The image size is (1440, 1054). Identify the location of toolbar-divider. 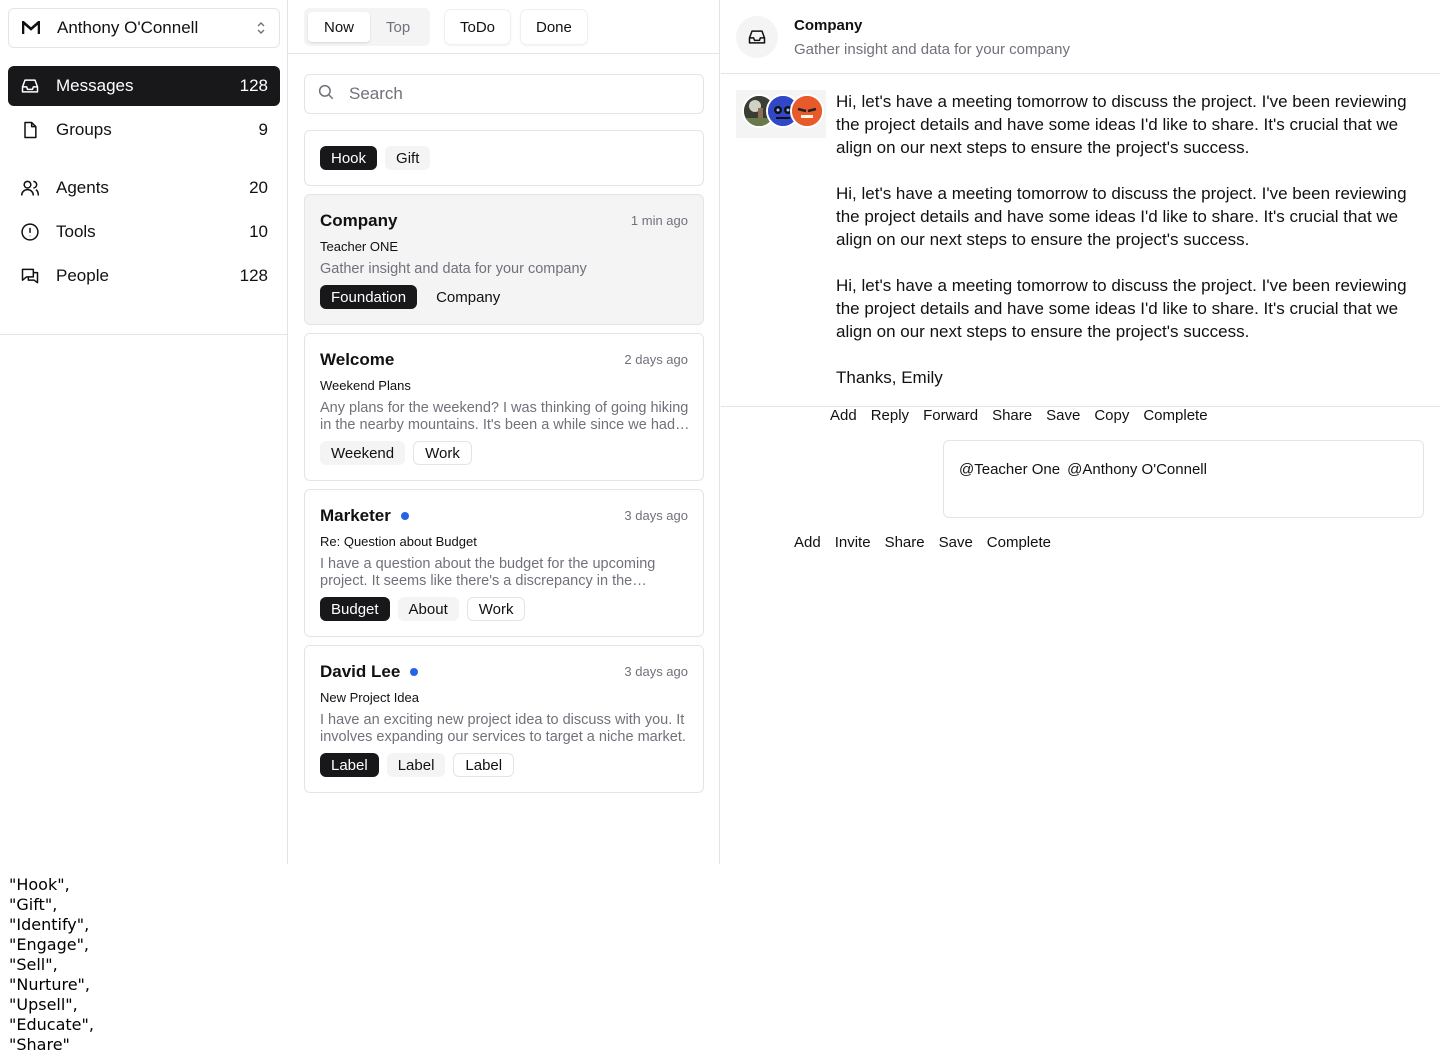
(503, 53).